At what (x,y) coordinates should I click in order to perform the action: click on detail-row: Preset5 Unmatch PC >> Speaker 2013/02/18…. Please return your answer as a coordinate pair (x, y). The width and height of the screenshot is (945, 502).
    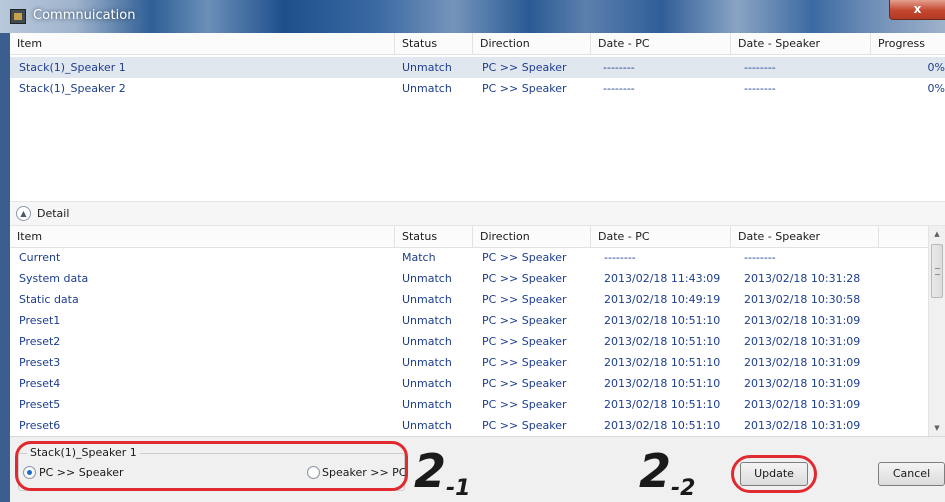
    Looking at the image, I should click on (477, 404).